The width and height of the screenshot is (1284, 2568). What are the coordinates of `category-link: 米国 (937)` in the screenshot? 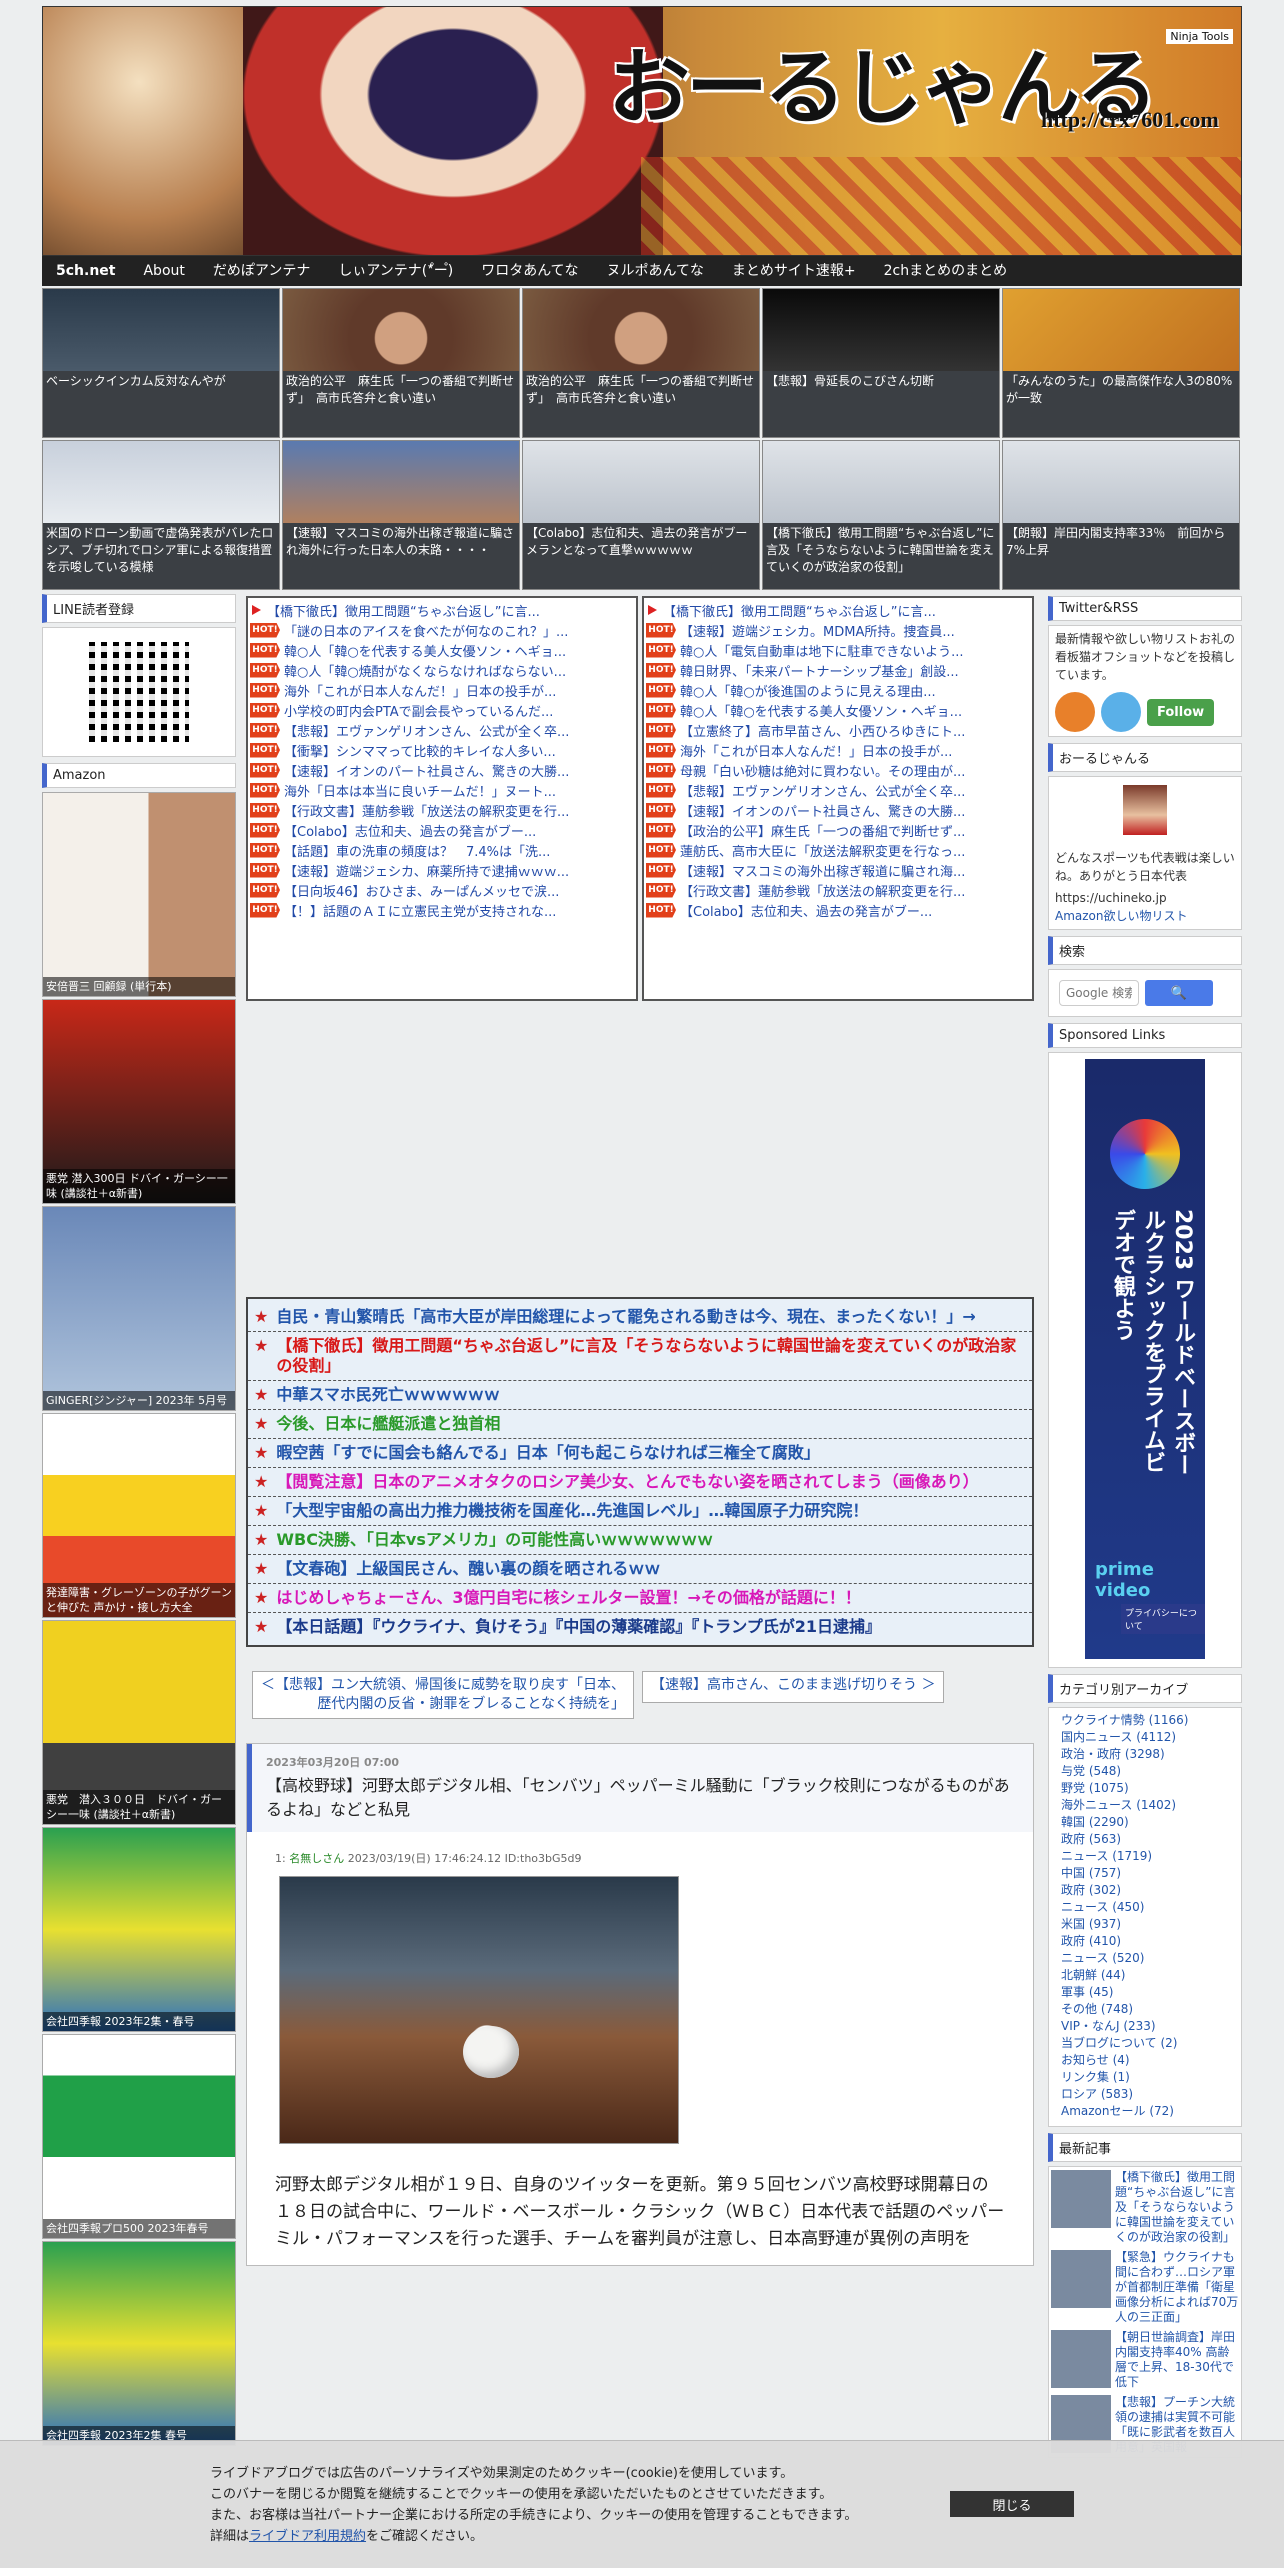 It's located at (1146, 1924).